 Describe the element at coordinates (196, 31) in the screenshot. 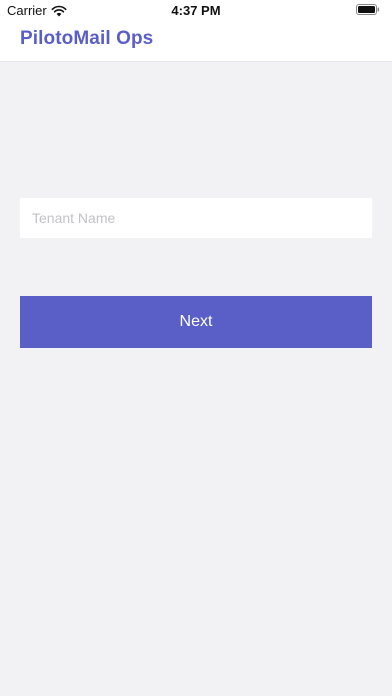

I see `top-bar: Carrier 4:37 PM PilotoMail Ops` at that location.